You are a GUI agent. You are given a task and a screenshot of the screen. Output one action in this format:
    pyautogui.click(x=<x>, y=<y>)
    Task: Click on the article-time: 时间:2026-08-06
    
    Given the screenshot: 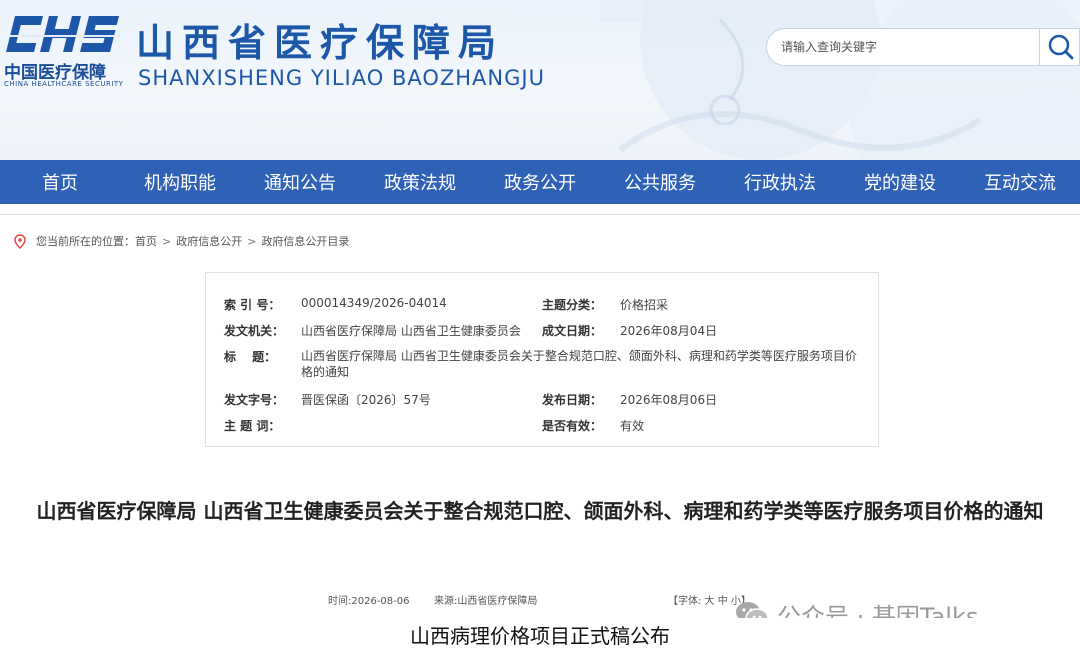 What is the action you would take?
    pyautogui.click(x=369, y=601)
    